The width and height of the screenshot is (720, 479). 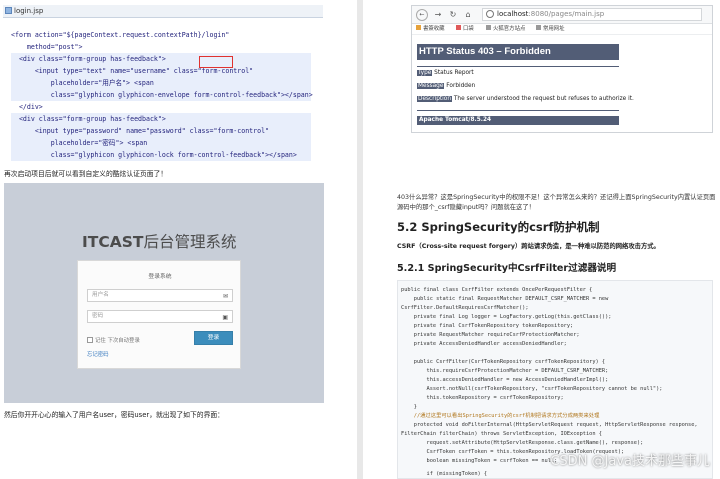 I want to click on remember-me: 记住 下次自动登录, so click(x=113, y=340).